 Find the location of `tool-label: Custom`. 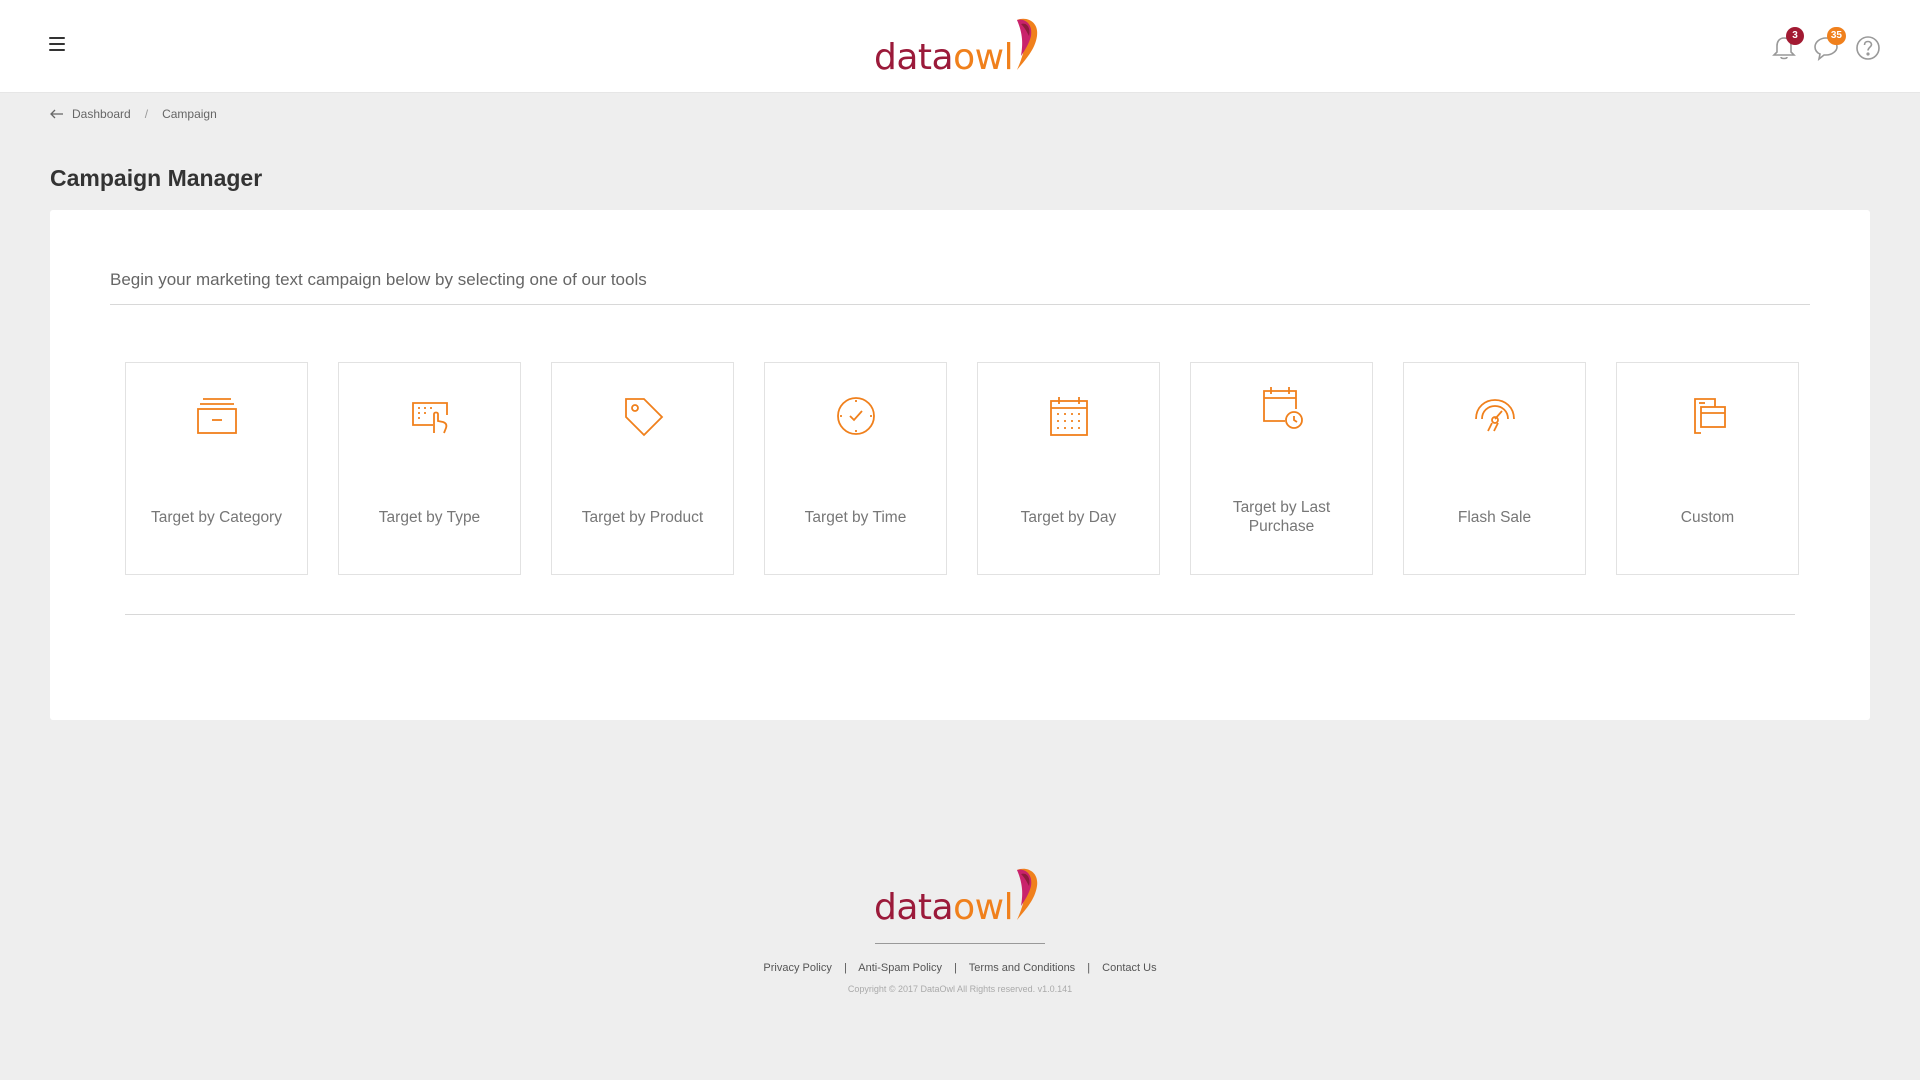

tool-label: Custom is located at coordinates (1707, 517).